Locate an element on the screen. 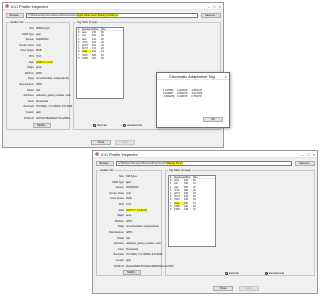  tag-signature: gTRC is located at coordinates (177, 209).